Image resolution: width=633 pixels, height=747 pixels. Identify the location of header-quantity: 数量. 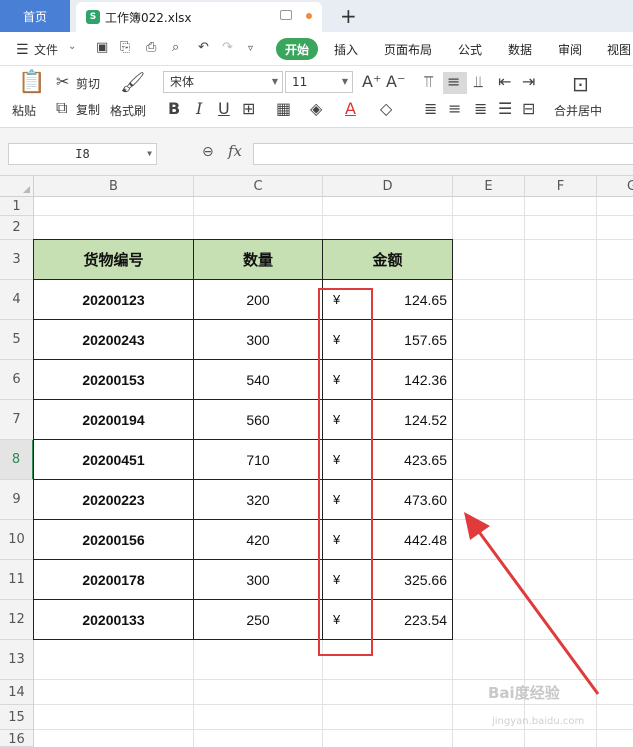
(258, 260).